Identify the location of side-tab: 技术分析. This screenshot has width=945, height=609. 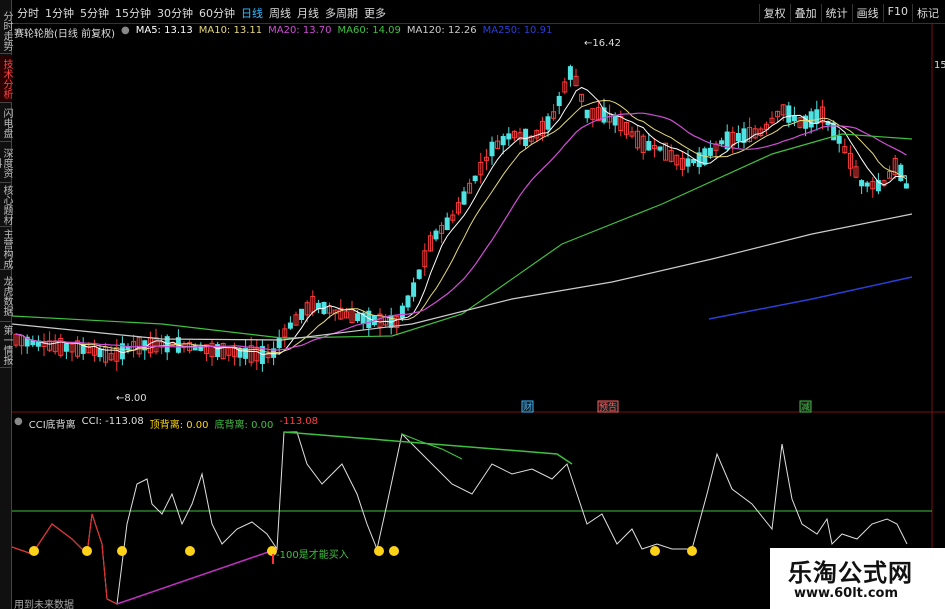
(6, 79).